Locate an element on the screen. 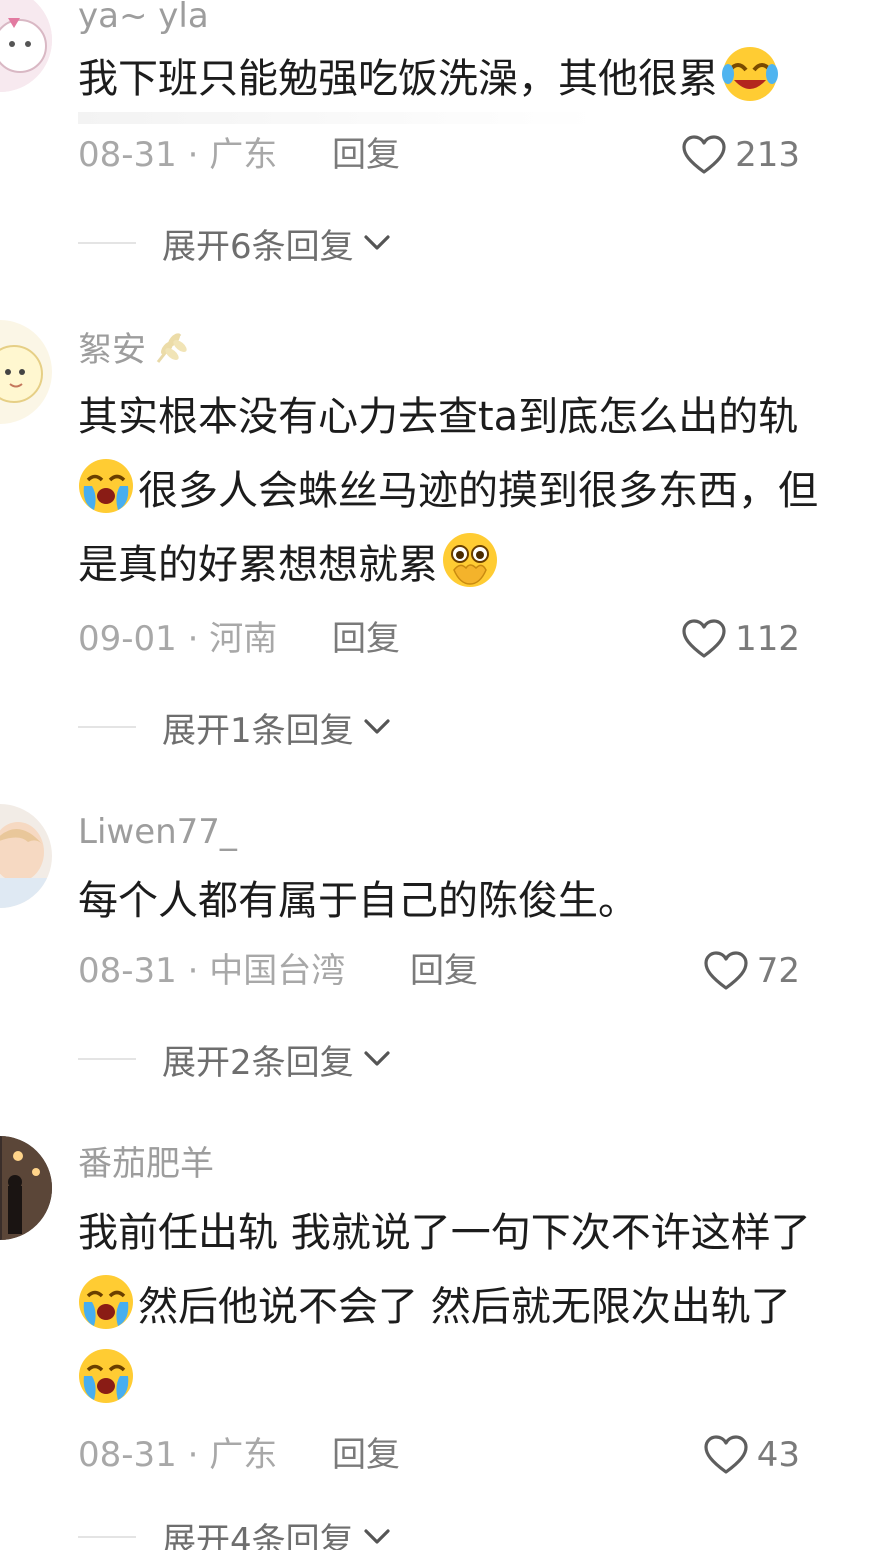 The width and height of the screenshot is (872, 1550). comment-body: 每个人都有属于自己的陈俊生。 is located at coordinates (475, 901).